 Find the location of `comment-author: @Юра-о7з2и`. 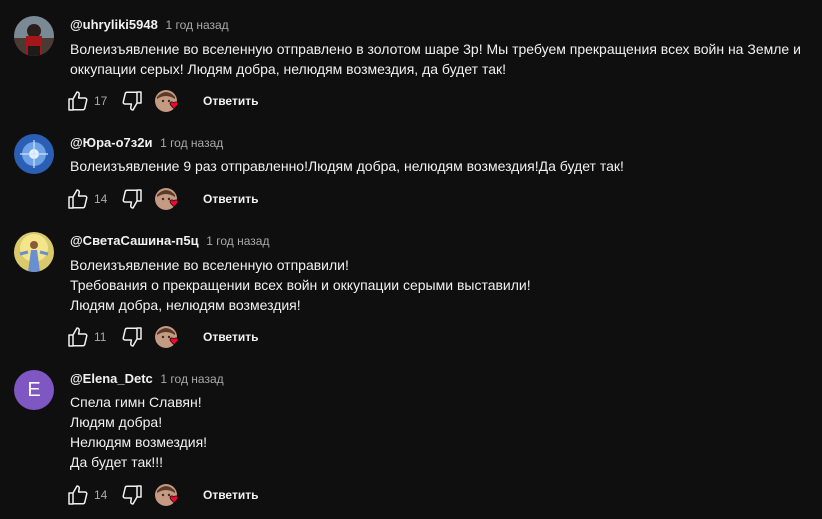

comment-author: @Юра-о7з2и is located at coordinates (111, 142).